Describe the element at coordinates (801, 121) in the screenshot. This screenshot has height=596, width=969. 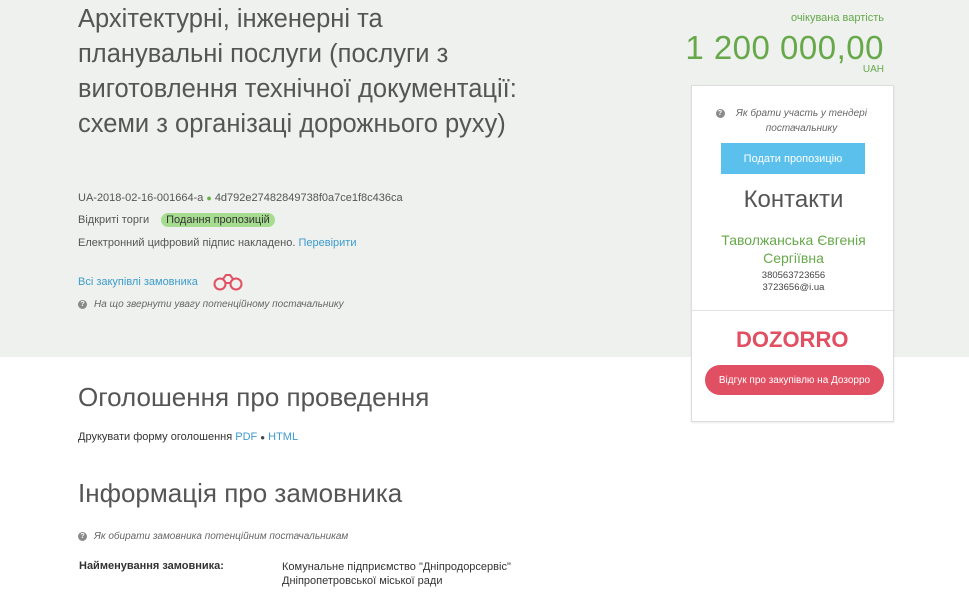
I see `participate-hint-text: Як брати участь у тендері постачальнику` at that location.